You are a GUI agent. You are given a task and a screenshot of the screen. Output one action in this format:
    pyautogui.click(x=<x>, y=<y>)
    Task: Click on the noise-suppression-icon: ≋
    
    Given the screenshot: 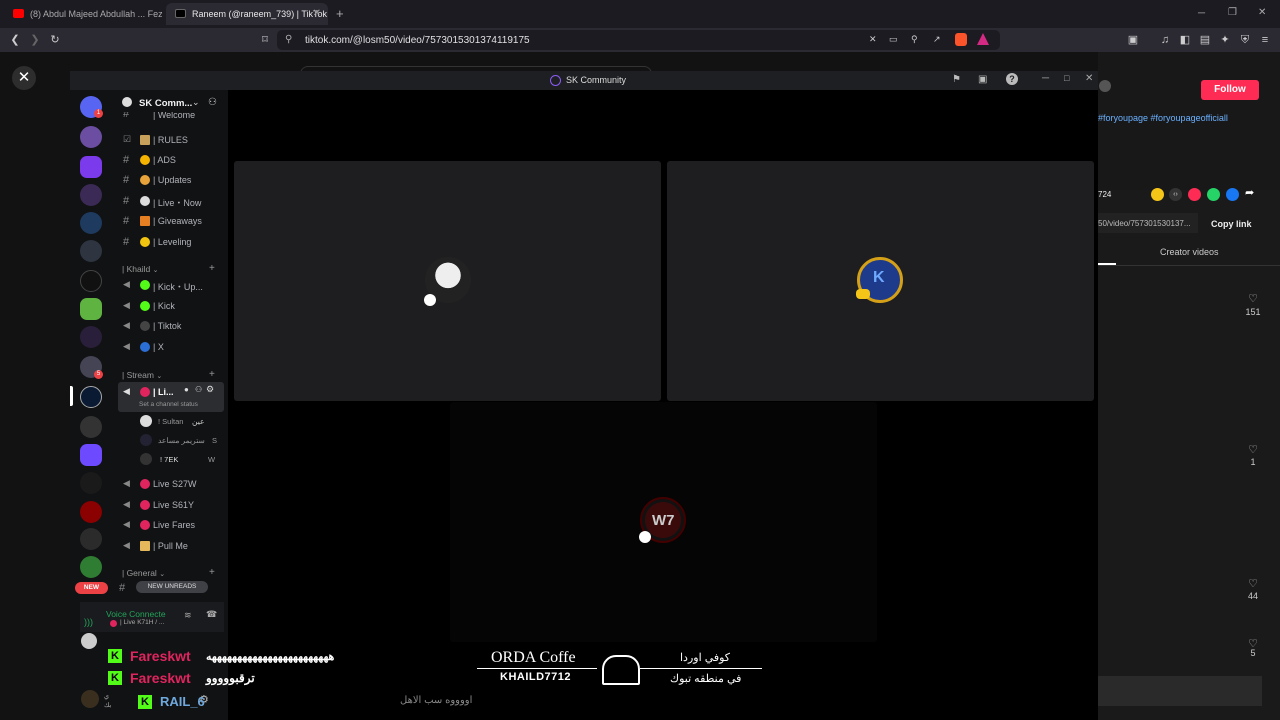 What is the action you would take?
    pyautogui.click(x=188, y=615)
    